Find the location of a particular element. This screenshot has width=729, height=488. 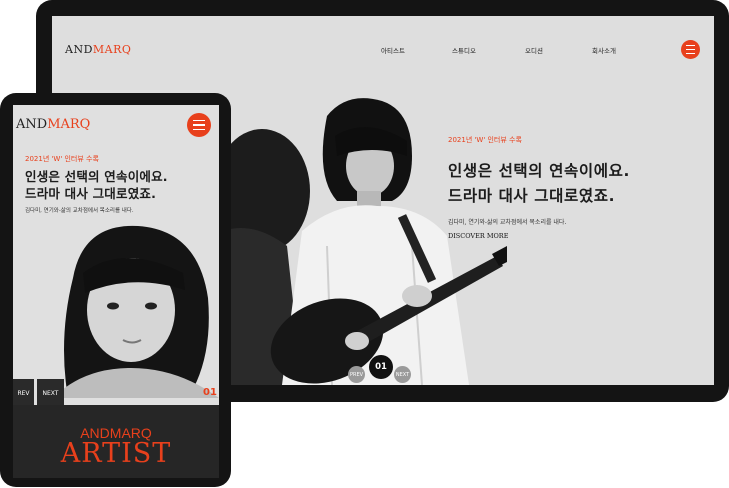

tablet-logo-part-and: AND is located at coordinates (32, 124).